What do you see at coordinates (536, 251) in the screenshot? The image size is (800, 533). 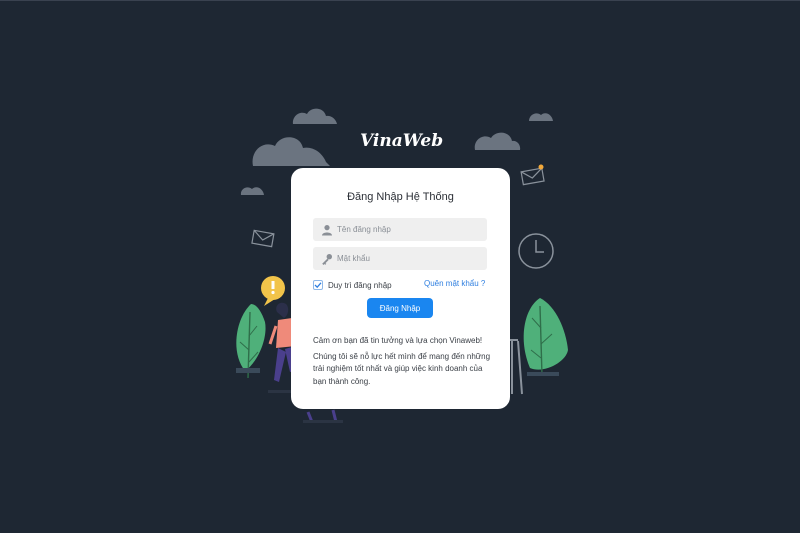 I see `clock-icon` at bounding box center [536, 251].